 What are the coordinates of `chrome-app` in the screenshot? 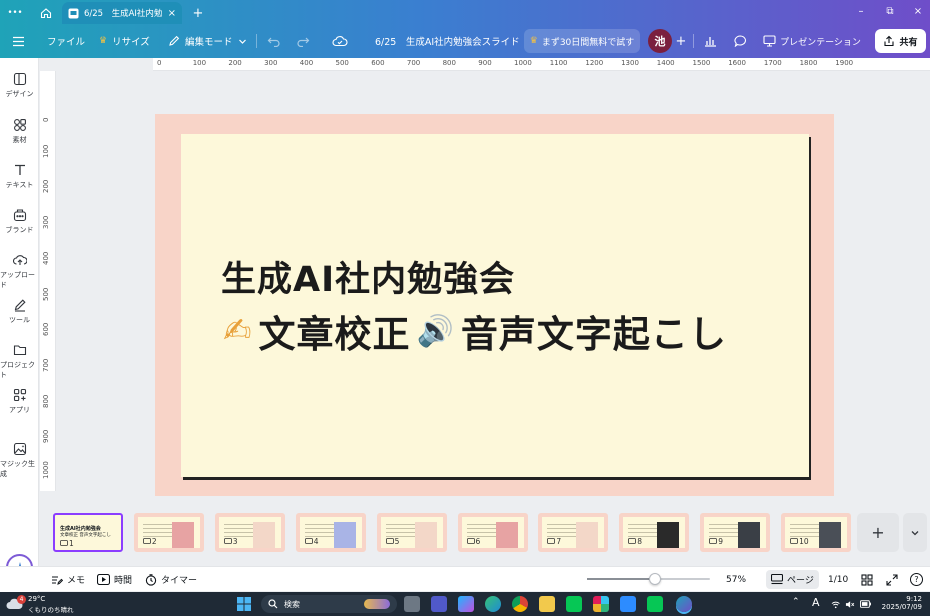 It's located at (520, 604).